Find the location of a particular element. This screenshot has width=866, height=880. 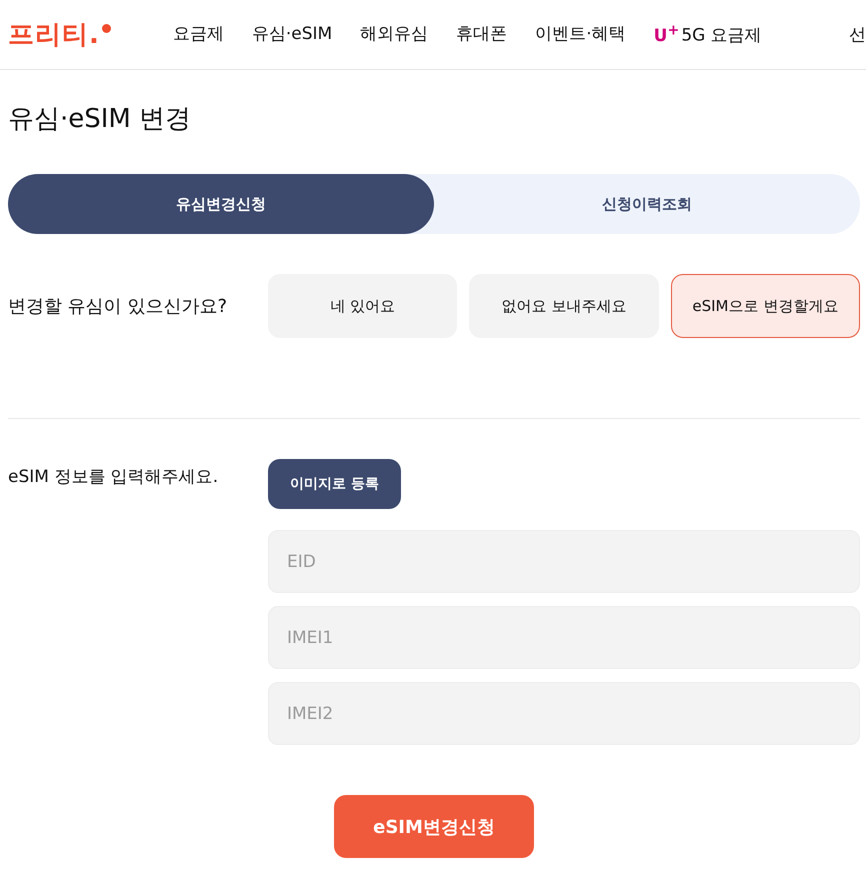

question-label: 변경할 유심이 있으신가요? is located at coordinates (118, 306).